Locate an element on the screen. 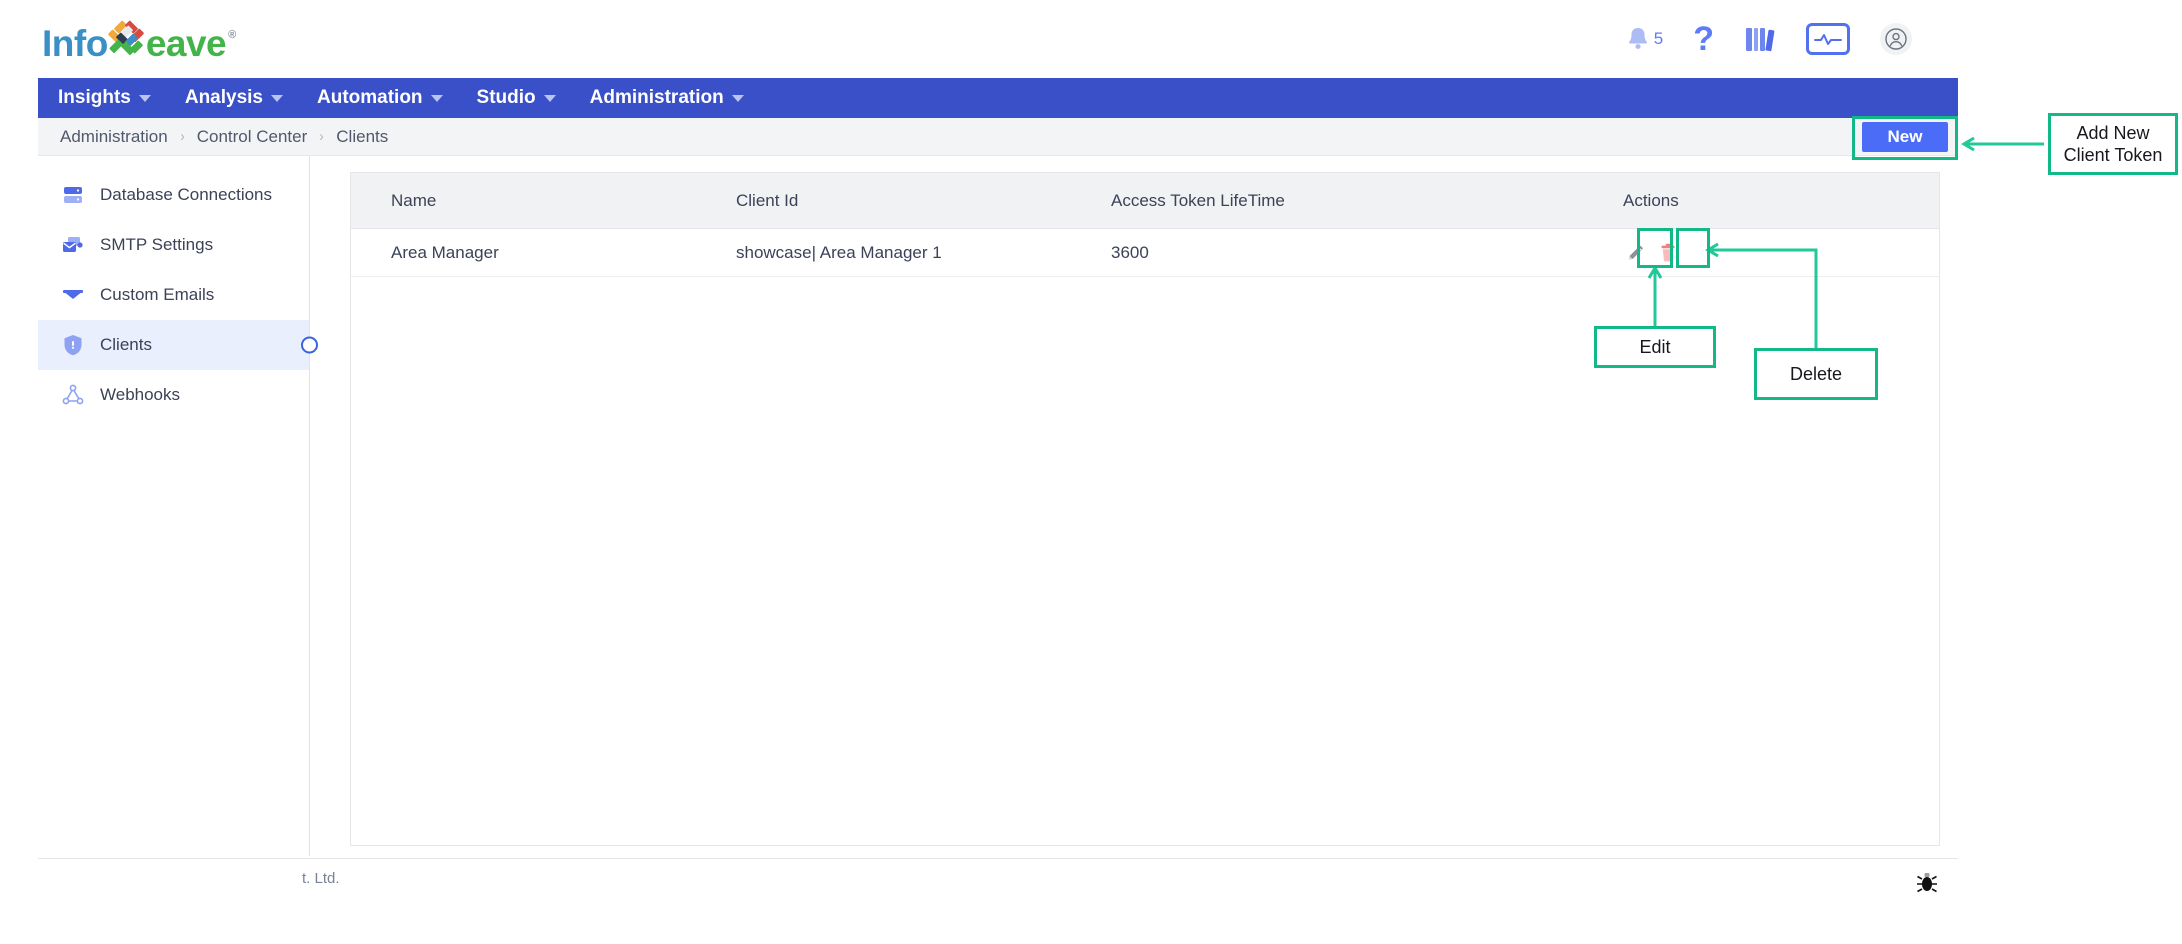 The width and height of the screenshot is (2182, 944). sidebar-item-label: Webhooks is located at coordinates (140, 394).